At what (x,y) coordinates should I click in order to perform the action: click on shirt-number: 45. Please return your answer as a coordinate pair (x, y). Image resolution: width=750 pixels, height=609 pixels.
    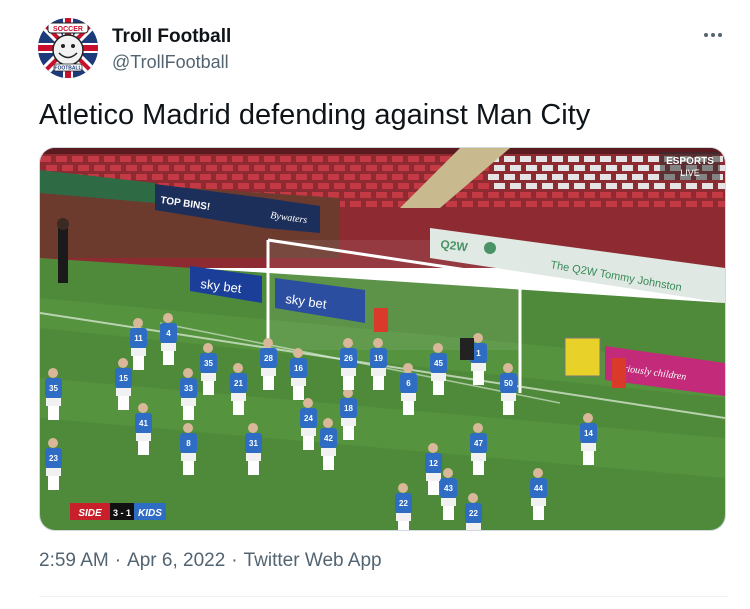
    Looking at the image, I should click on (438, 363).